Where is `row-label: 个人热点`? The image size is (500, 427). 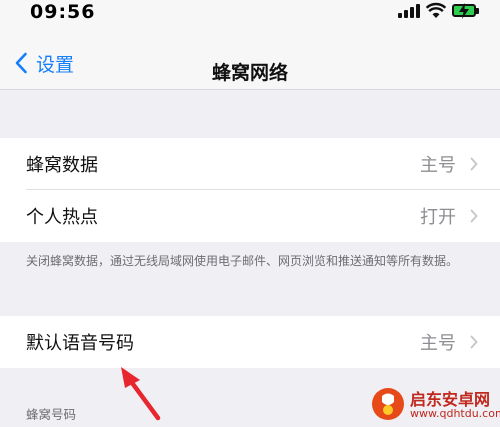 row-label: 个人热点 is located at coordinates (62, 217).